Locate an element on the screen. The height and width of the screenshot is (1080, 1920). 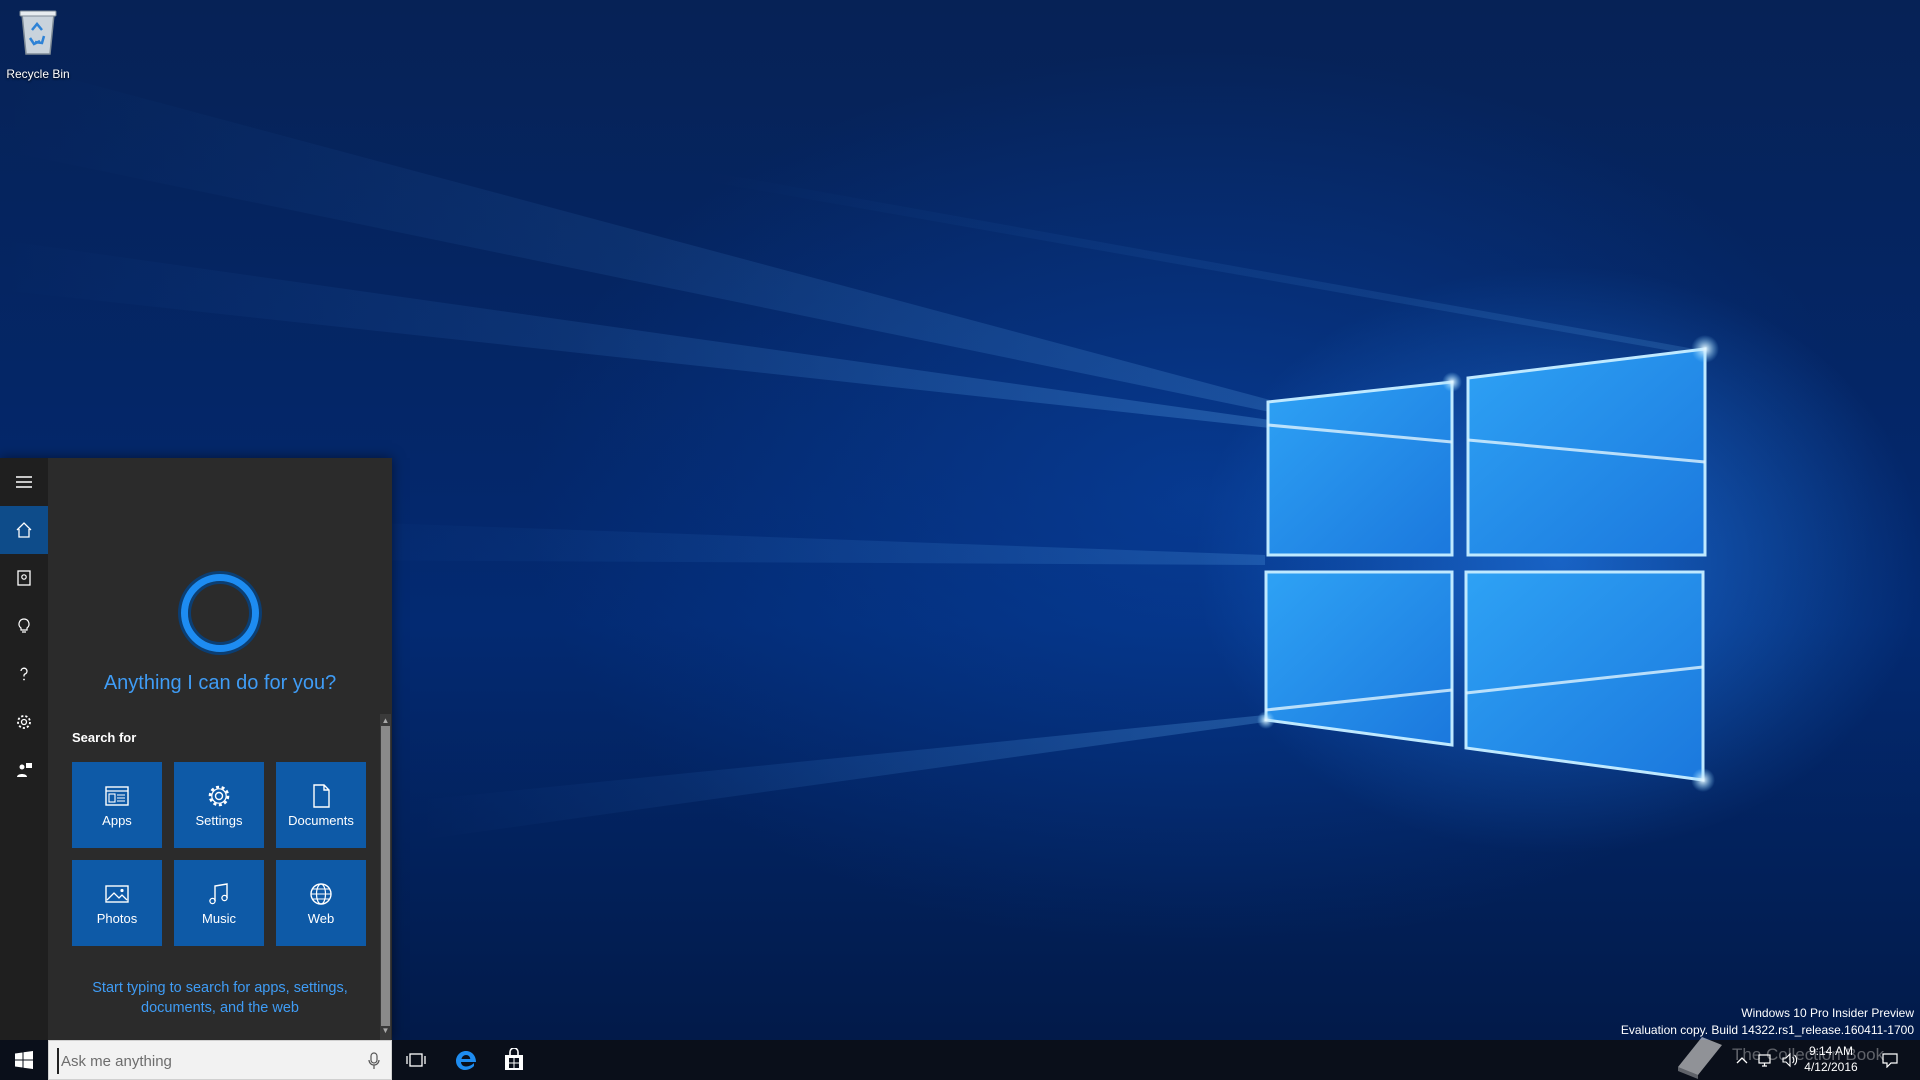
recycle-bin-icon is located at coordinates (38, 32).